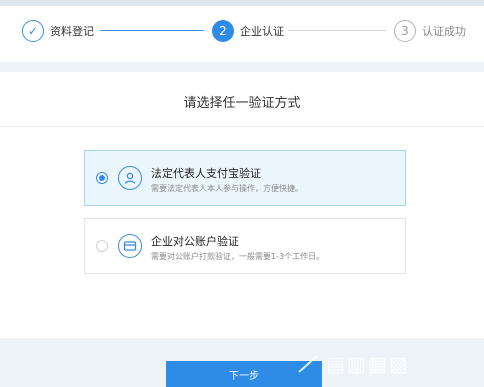 This screenshot has height=387, width=484. I want to click on step-3: 3 认证成功, so click(430, 31).